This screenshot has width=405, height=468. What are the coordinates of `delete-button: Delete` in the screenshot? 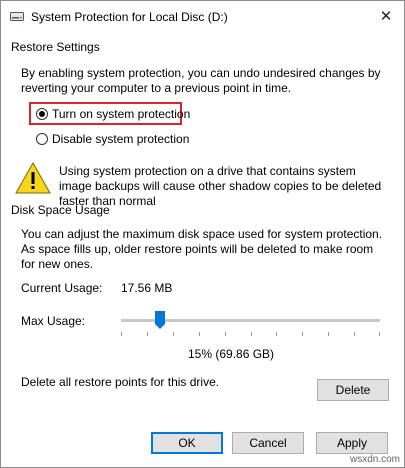 It's located at (353, 390).